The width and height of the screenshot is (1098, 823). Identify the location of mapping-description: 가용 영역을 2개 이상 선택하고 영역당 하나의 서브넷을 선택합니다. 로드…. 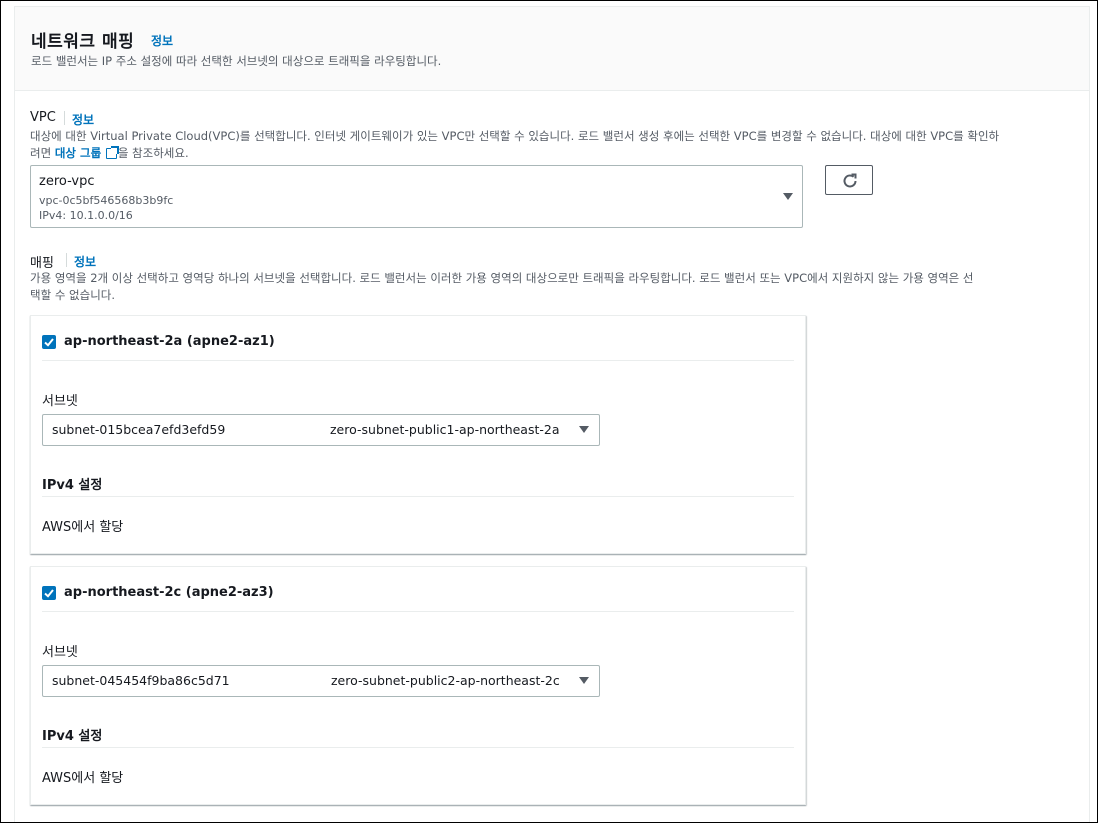
(555, 287).